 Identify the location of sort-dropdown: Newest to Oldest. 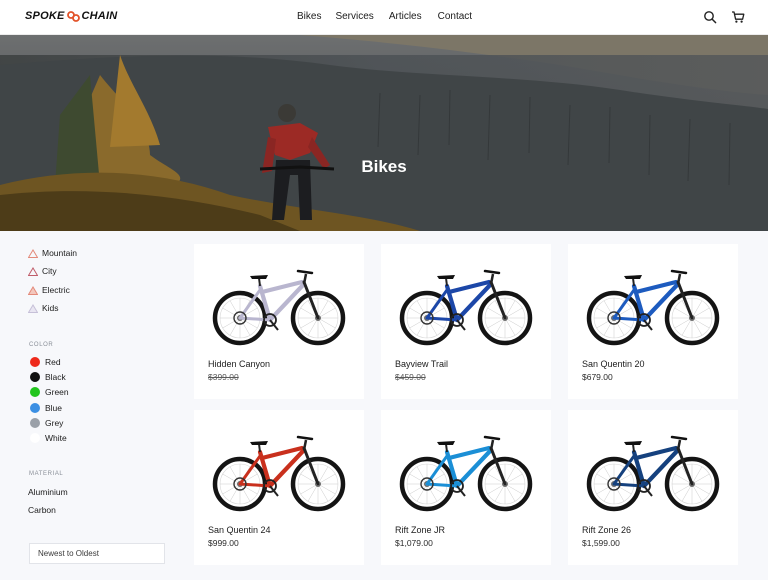
(97, 553).